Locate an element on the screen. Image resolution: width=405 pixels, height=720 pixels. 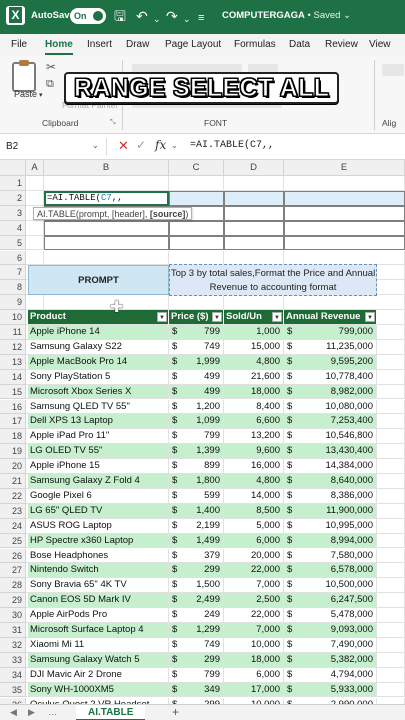
table-row-product: Microsoft Xbox Series X is located at coordinates (98, 392).